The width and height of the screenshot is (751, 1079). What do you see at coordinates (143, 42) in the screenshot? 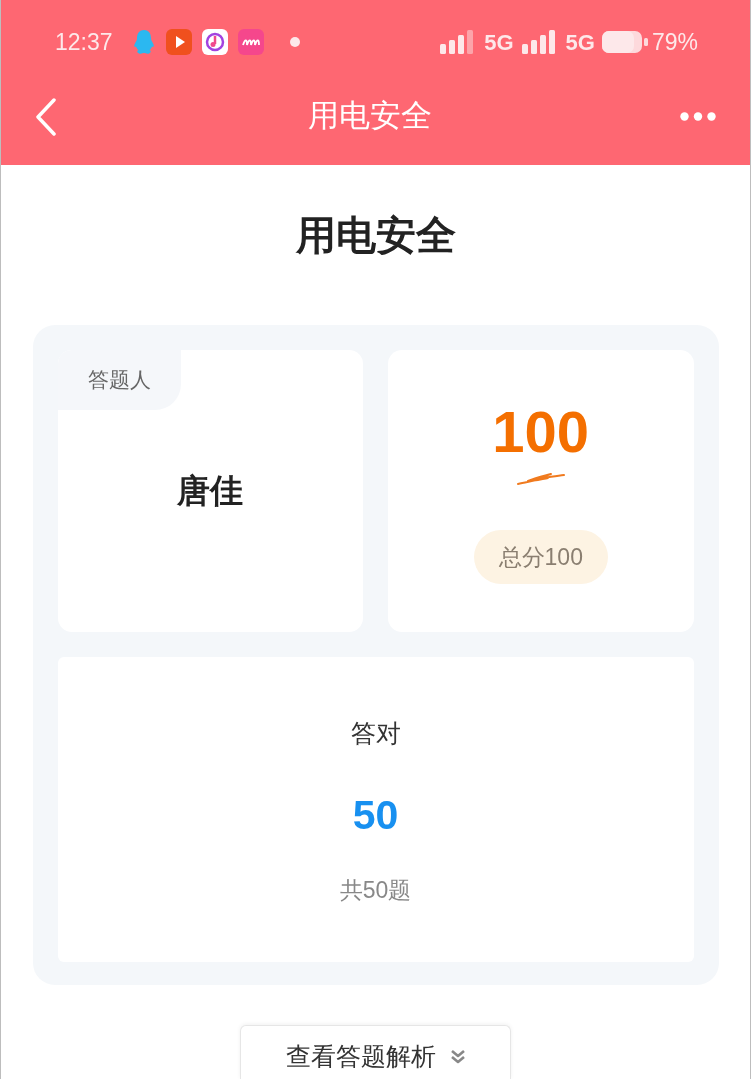
I see `penguin-icon` at bounding box center [143, 42].